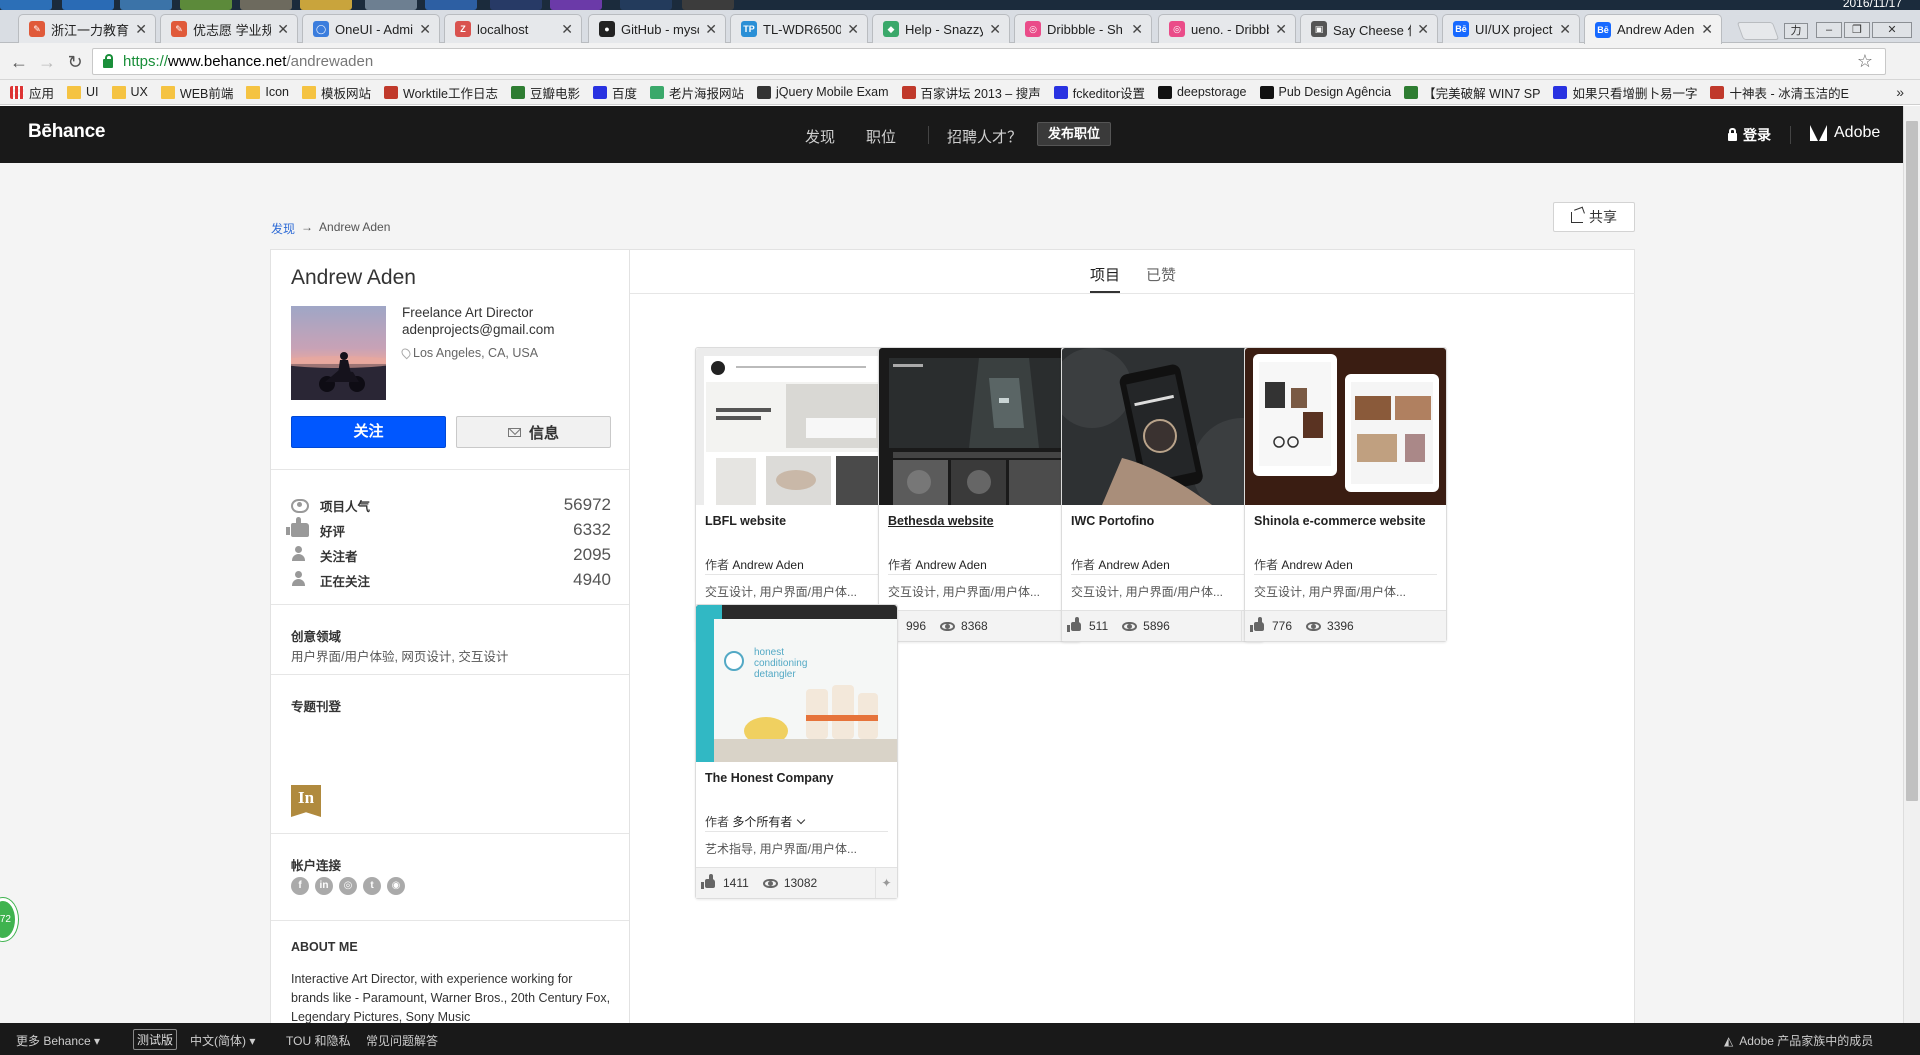 The width and height of the screenshot is (1920, 1055). I want to click on bookmark-item: deepstorage, so click(1202, 92).